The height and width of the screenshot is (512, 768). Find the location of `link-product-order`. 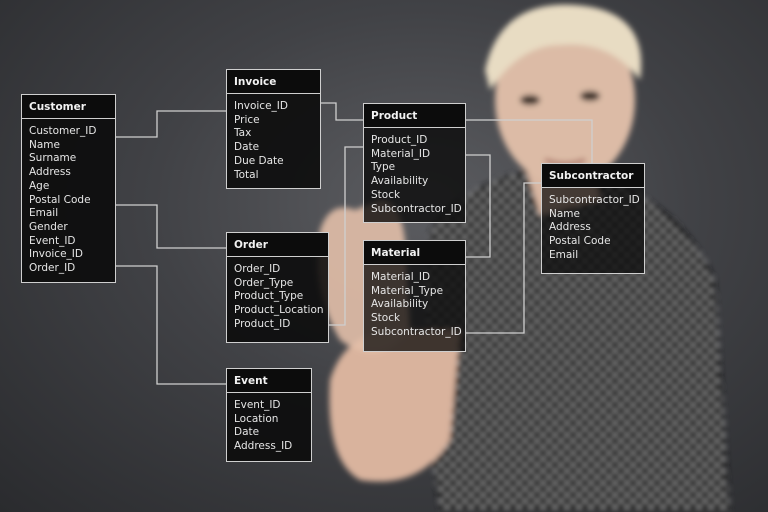

link-product-order is located at coordinates (345, 236).